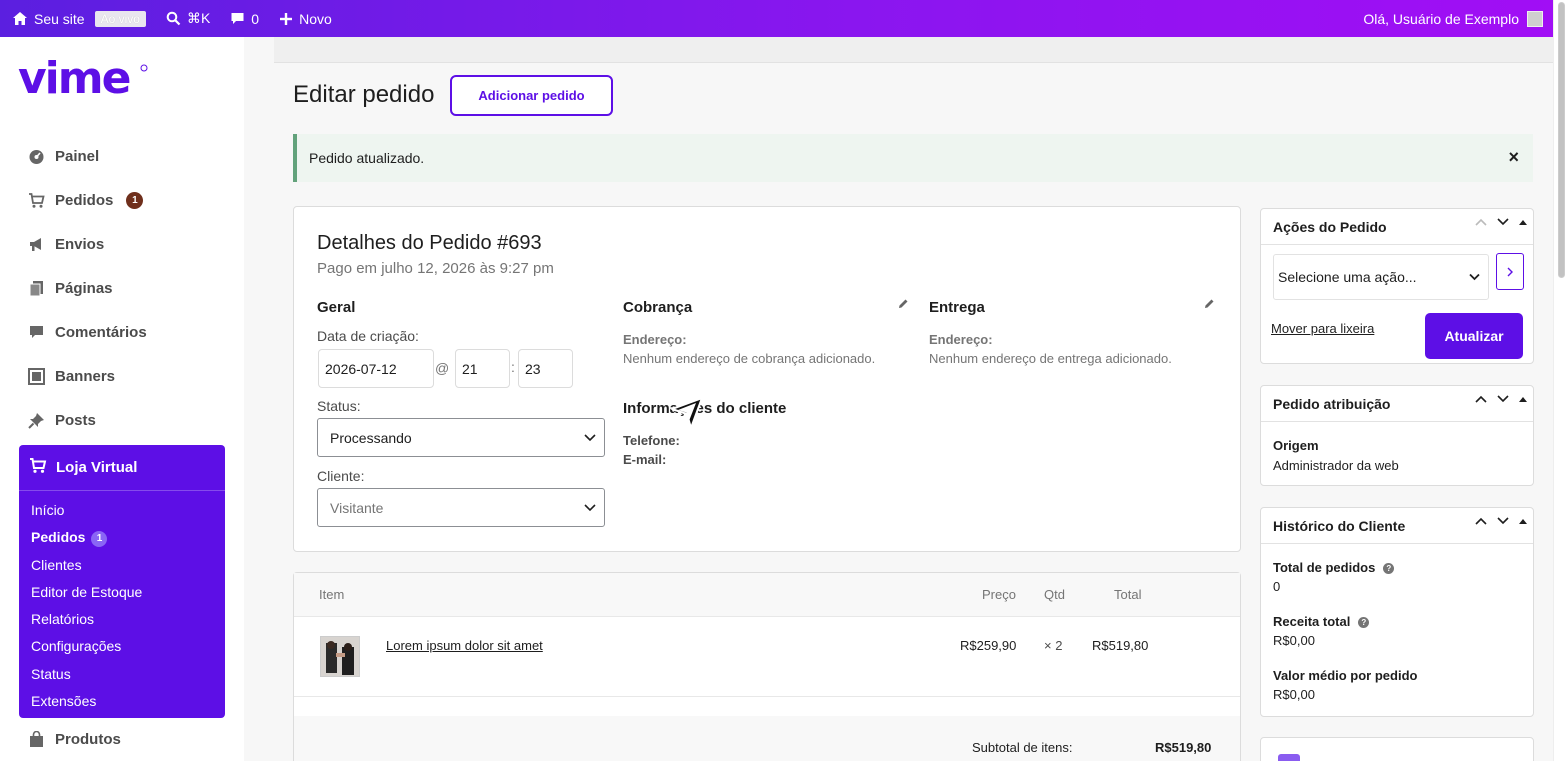 Image resolution: width=1568 pixels, height=761 pixels. I want to click on edit-shipping-pencil-icon, so click(1209, 304).